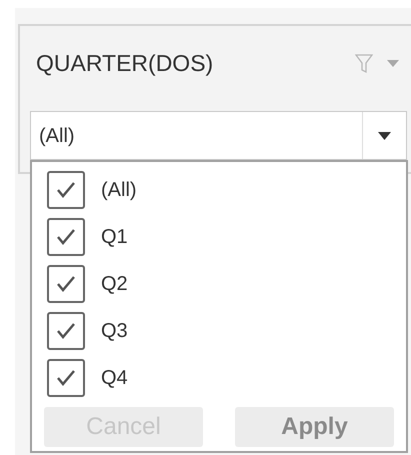 Image resolution: width=411 pixels, height=455 pixels. What do you see at coordinates (219, 377) in the screenshot?
I see `option-item: Q4` at bounding box center [219, 377].